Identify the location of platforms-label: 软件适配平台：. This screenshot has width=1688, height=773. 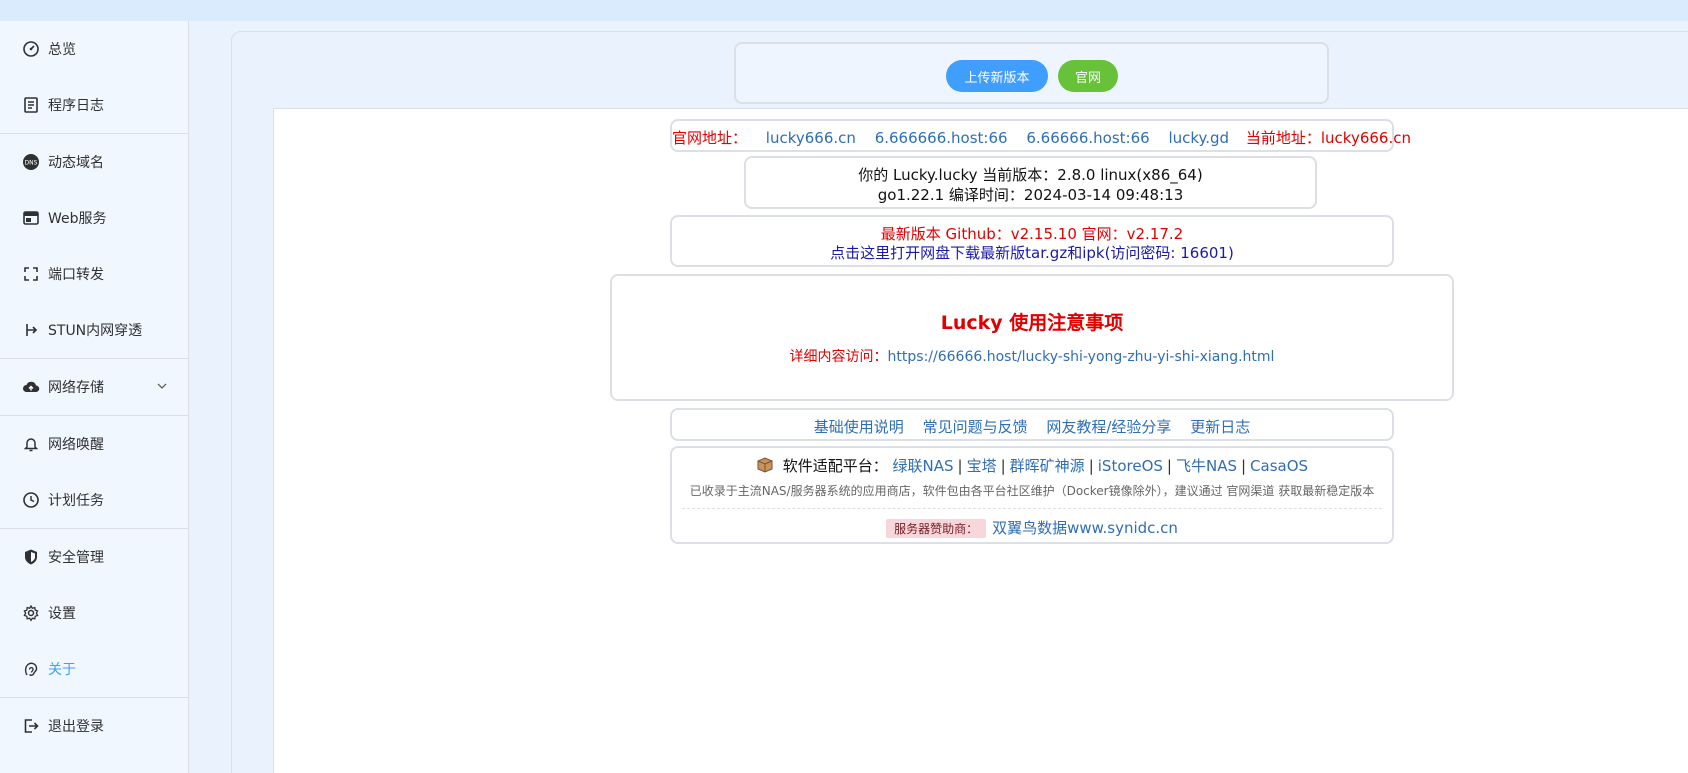
(835, 466).